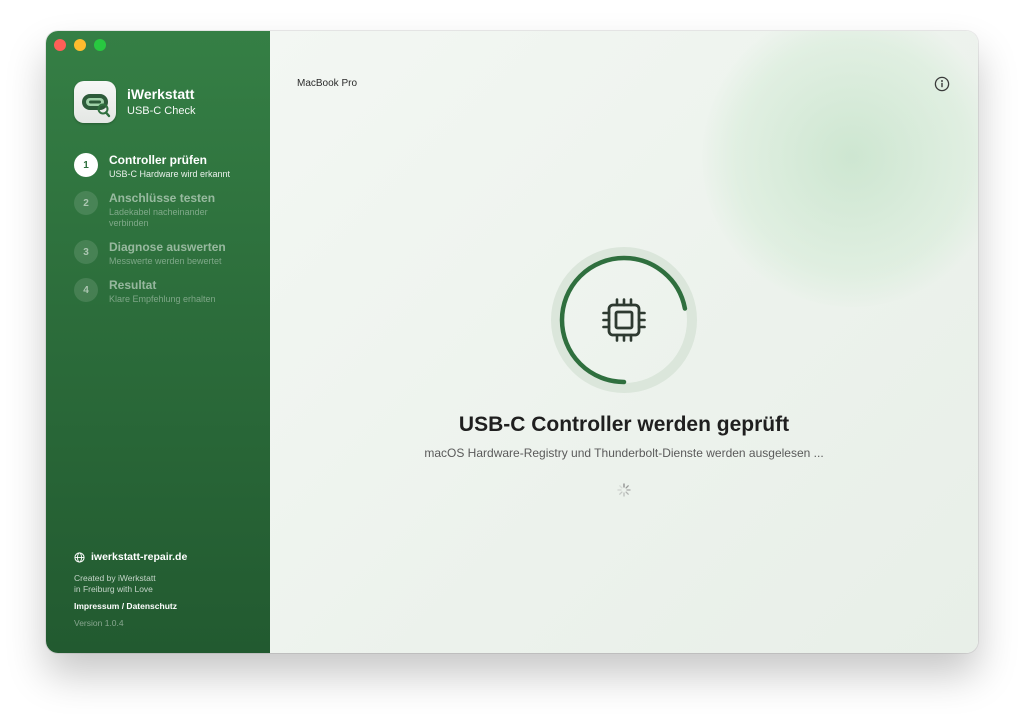 Image resolution: width=1024 pixels, height=714 pixels. I want to click on step-number: 4, so click(86, 290).